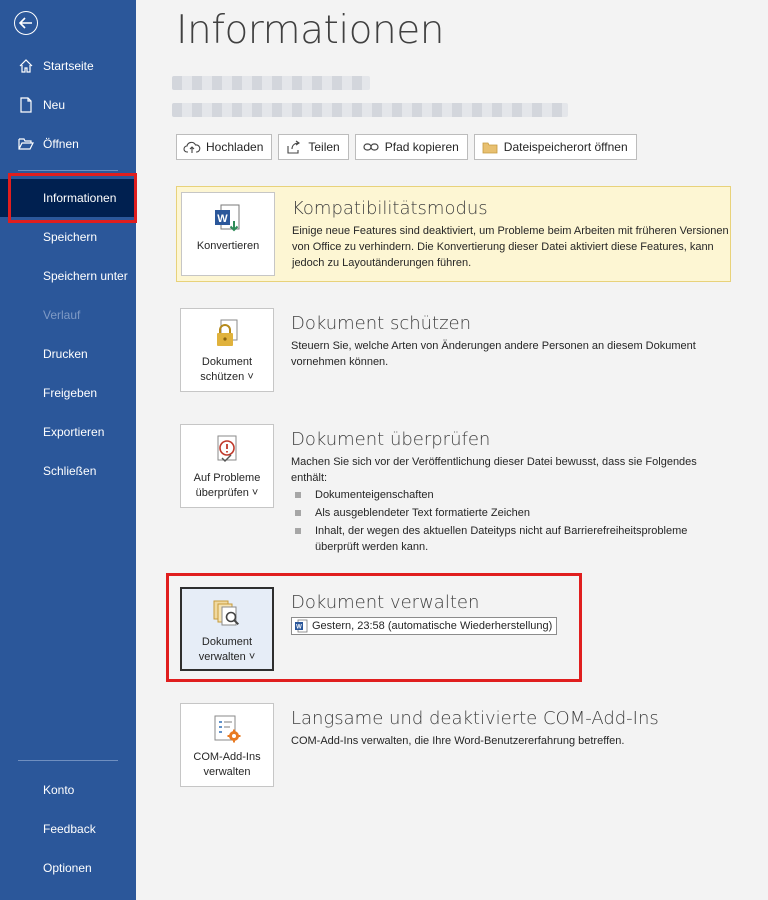 This screenshot has height=900, width=768. I want to click on convert-label: Konvertieren, so click(228, 246).